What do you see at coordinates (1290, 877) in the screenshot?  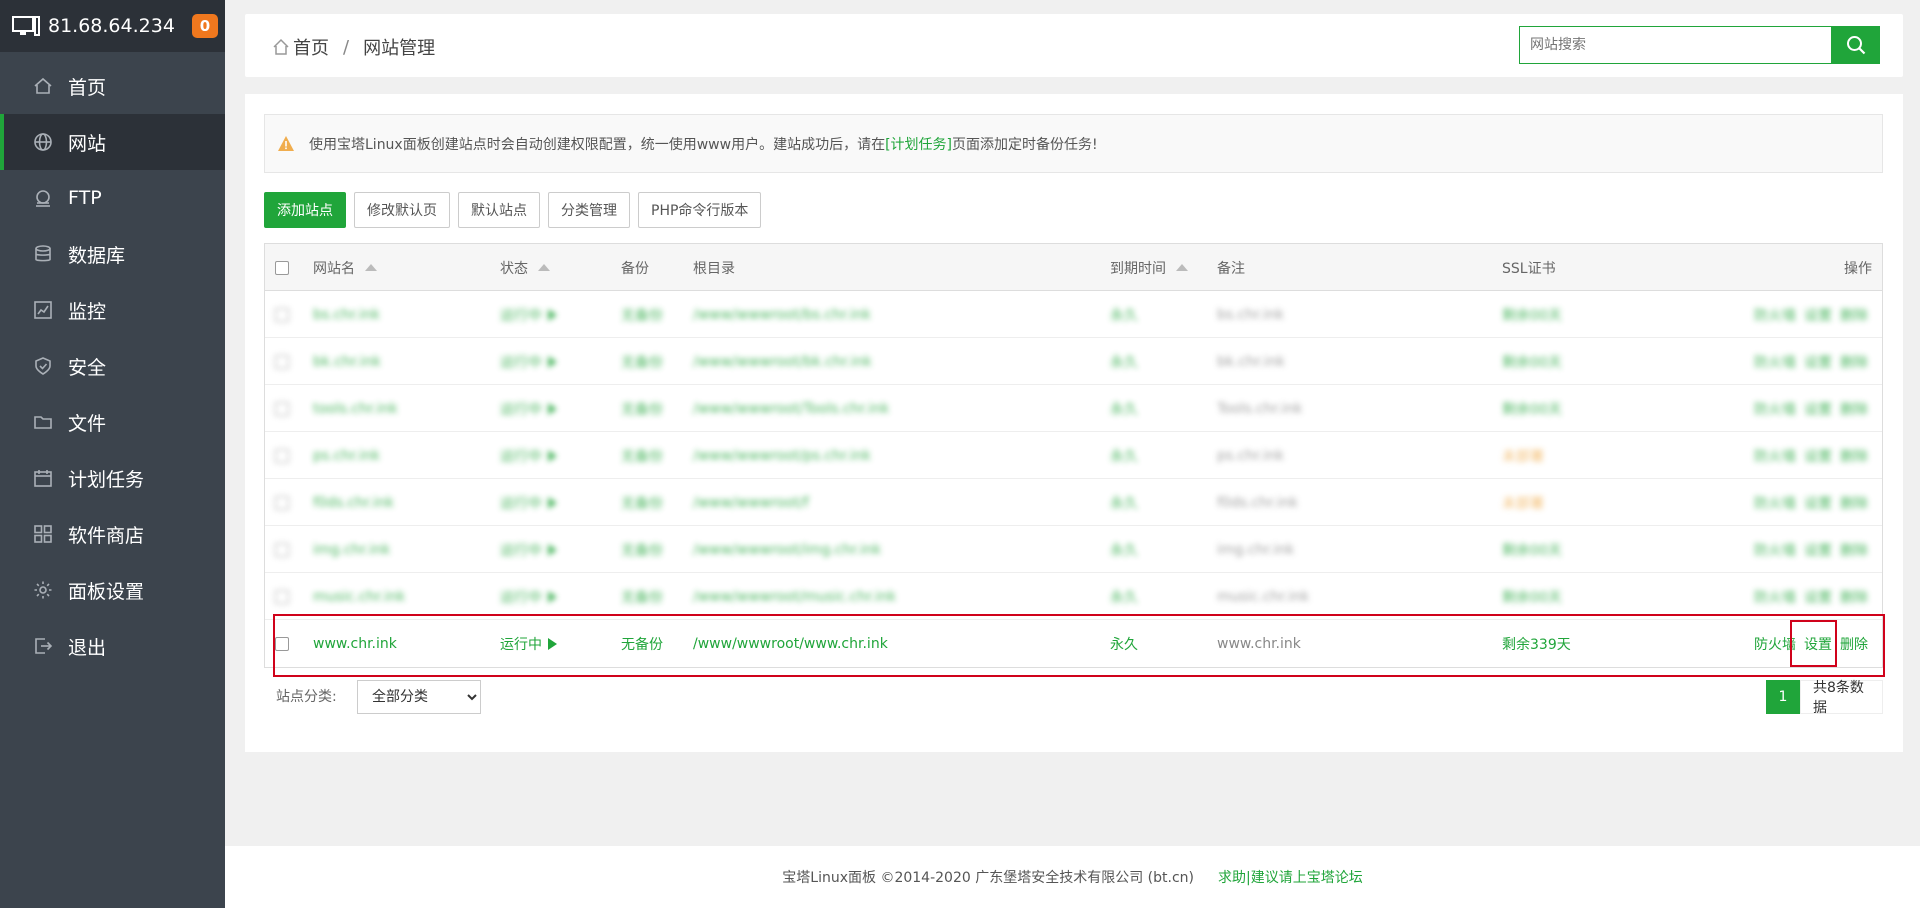 I see `forum-help-link: 求助|建议请上宝塔论坛` at bounding box center [1290, 877].